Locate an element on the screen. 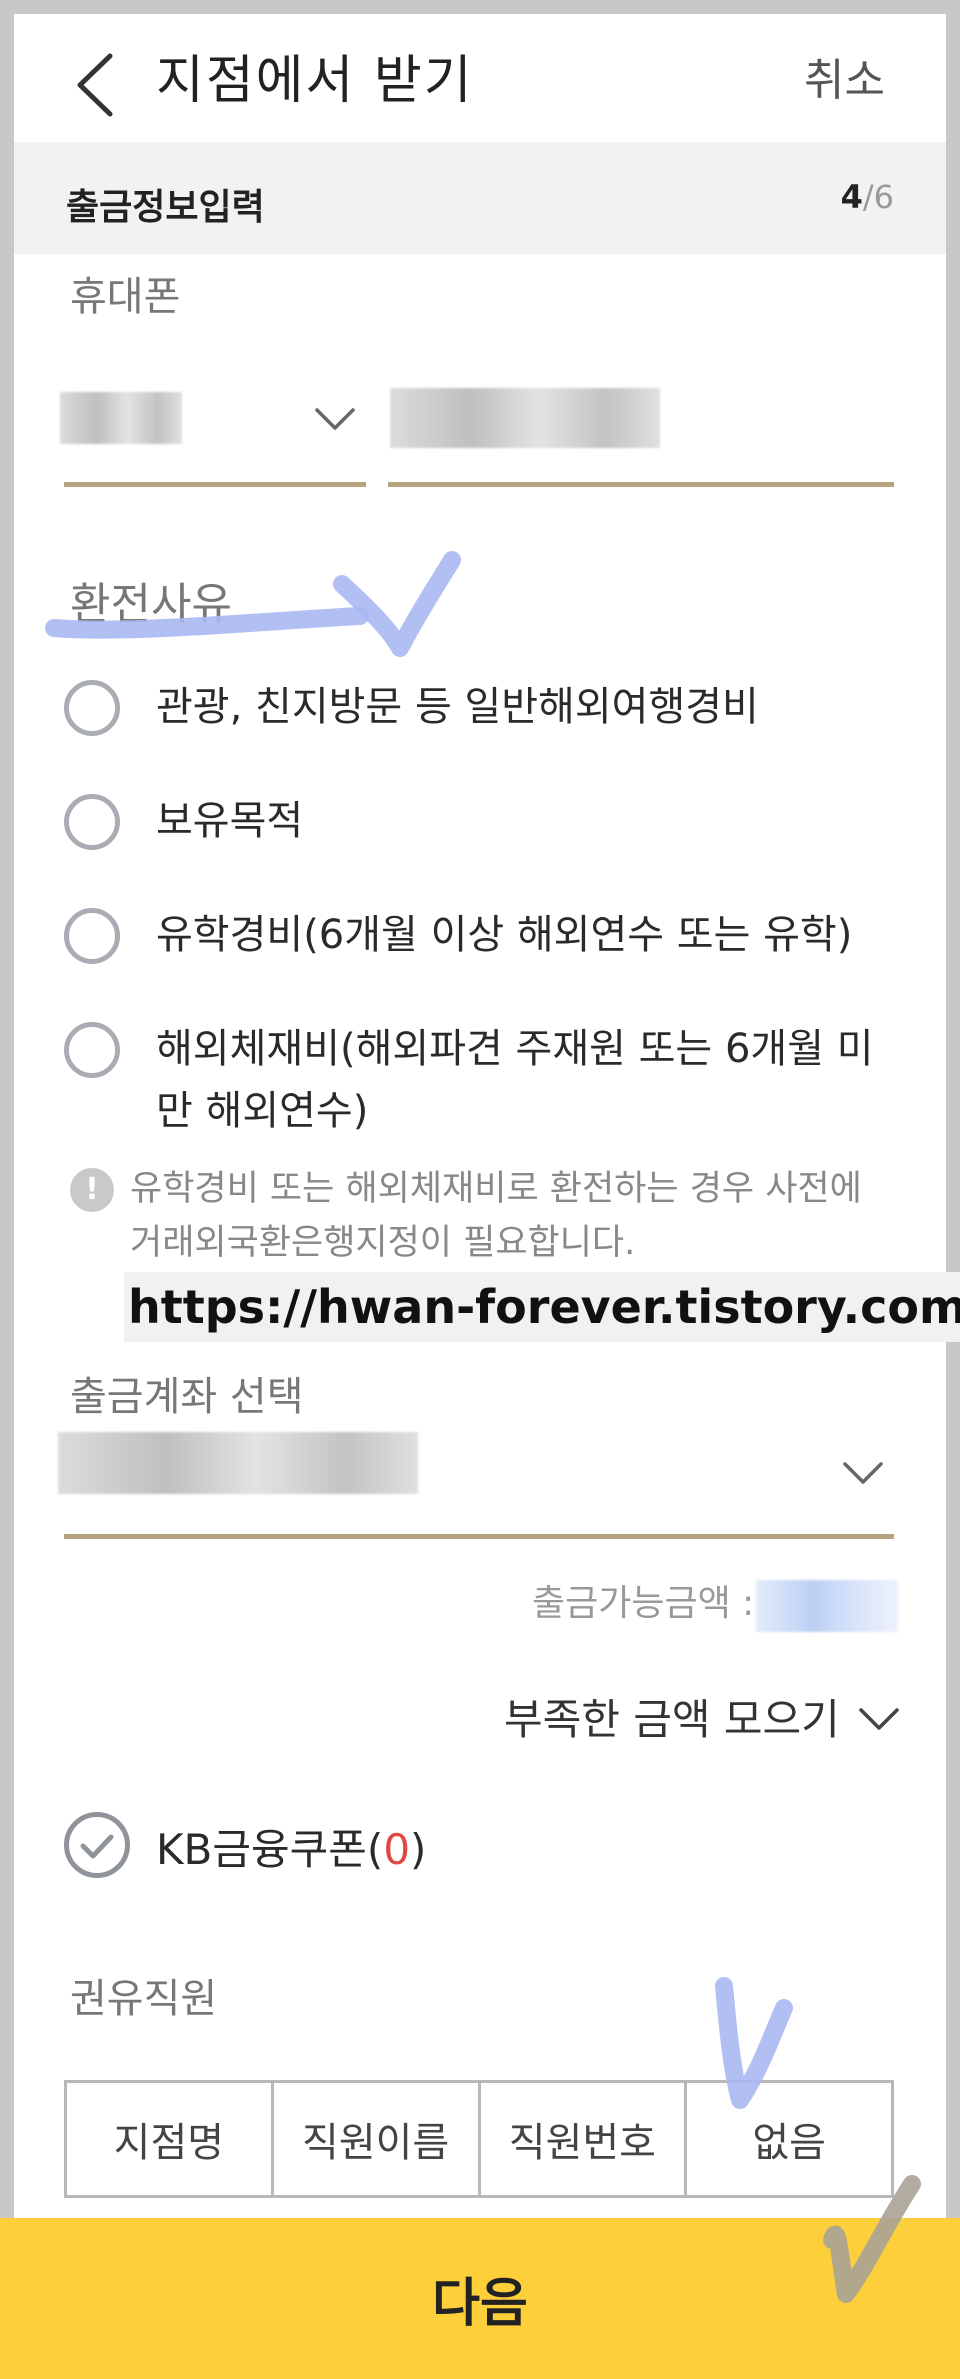 The width and height of the screenshot is (960, 2379). collect-shortfall-toggle: 부족한 금액 모으기 is located at coordinates (672, 1716).